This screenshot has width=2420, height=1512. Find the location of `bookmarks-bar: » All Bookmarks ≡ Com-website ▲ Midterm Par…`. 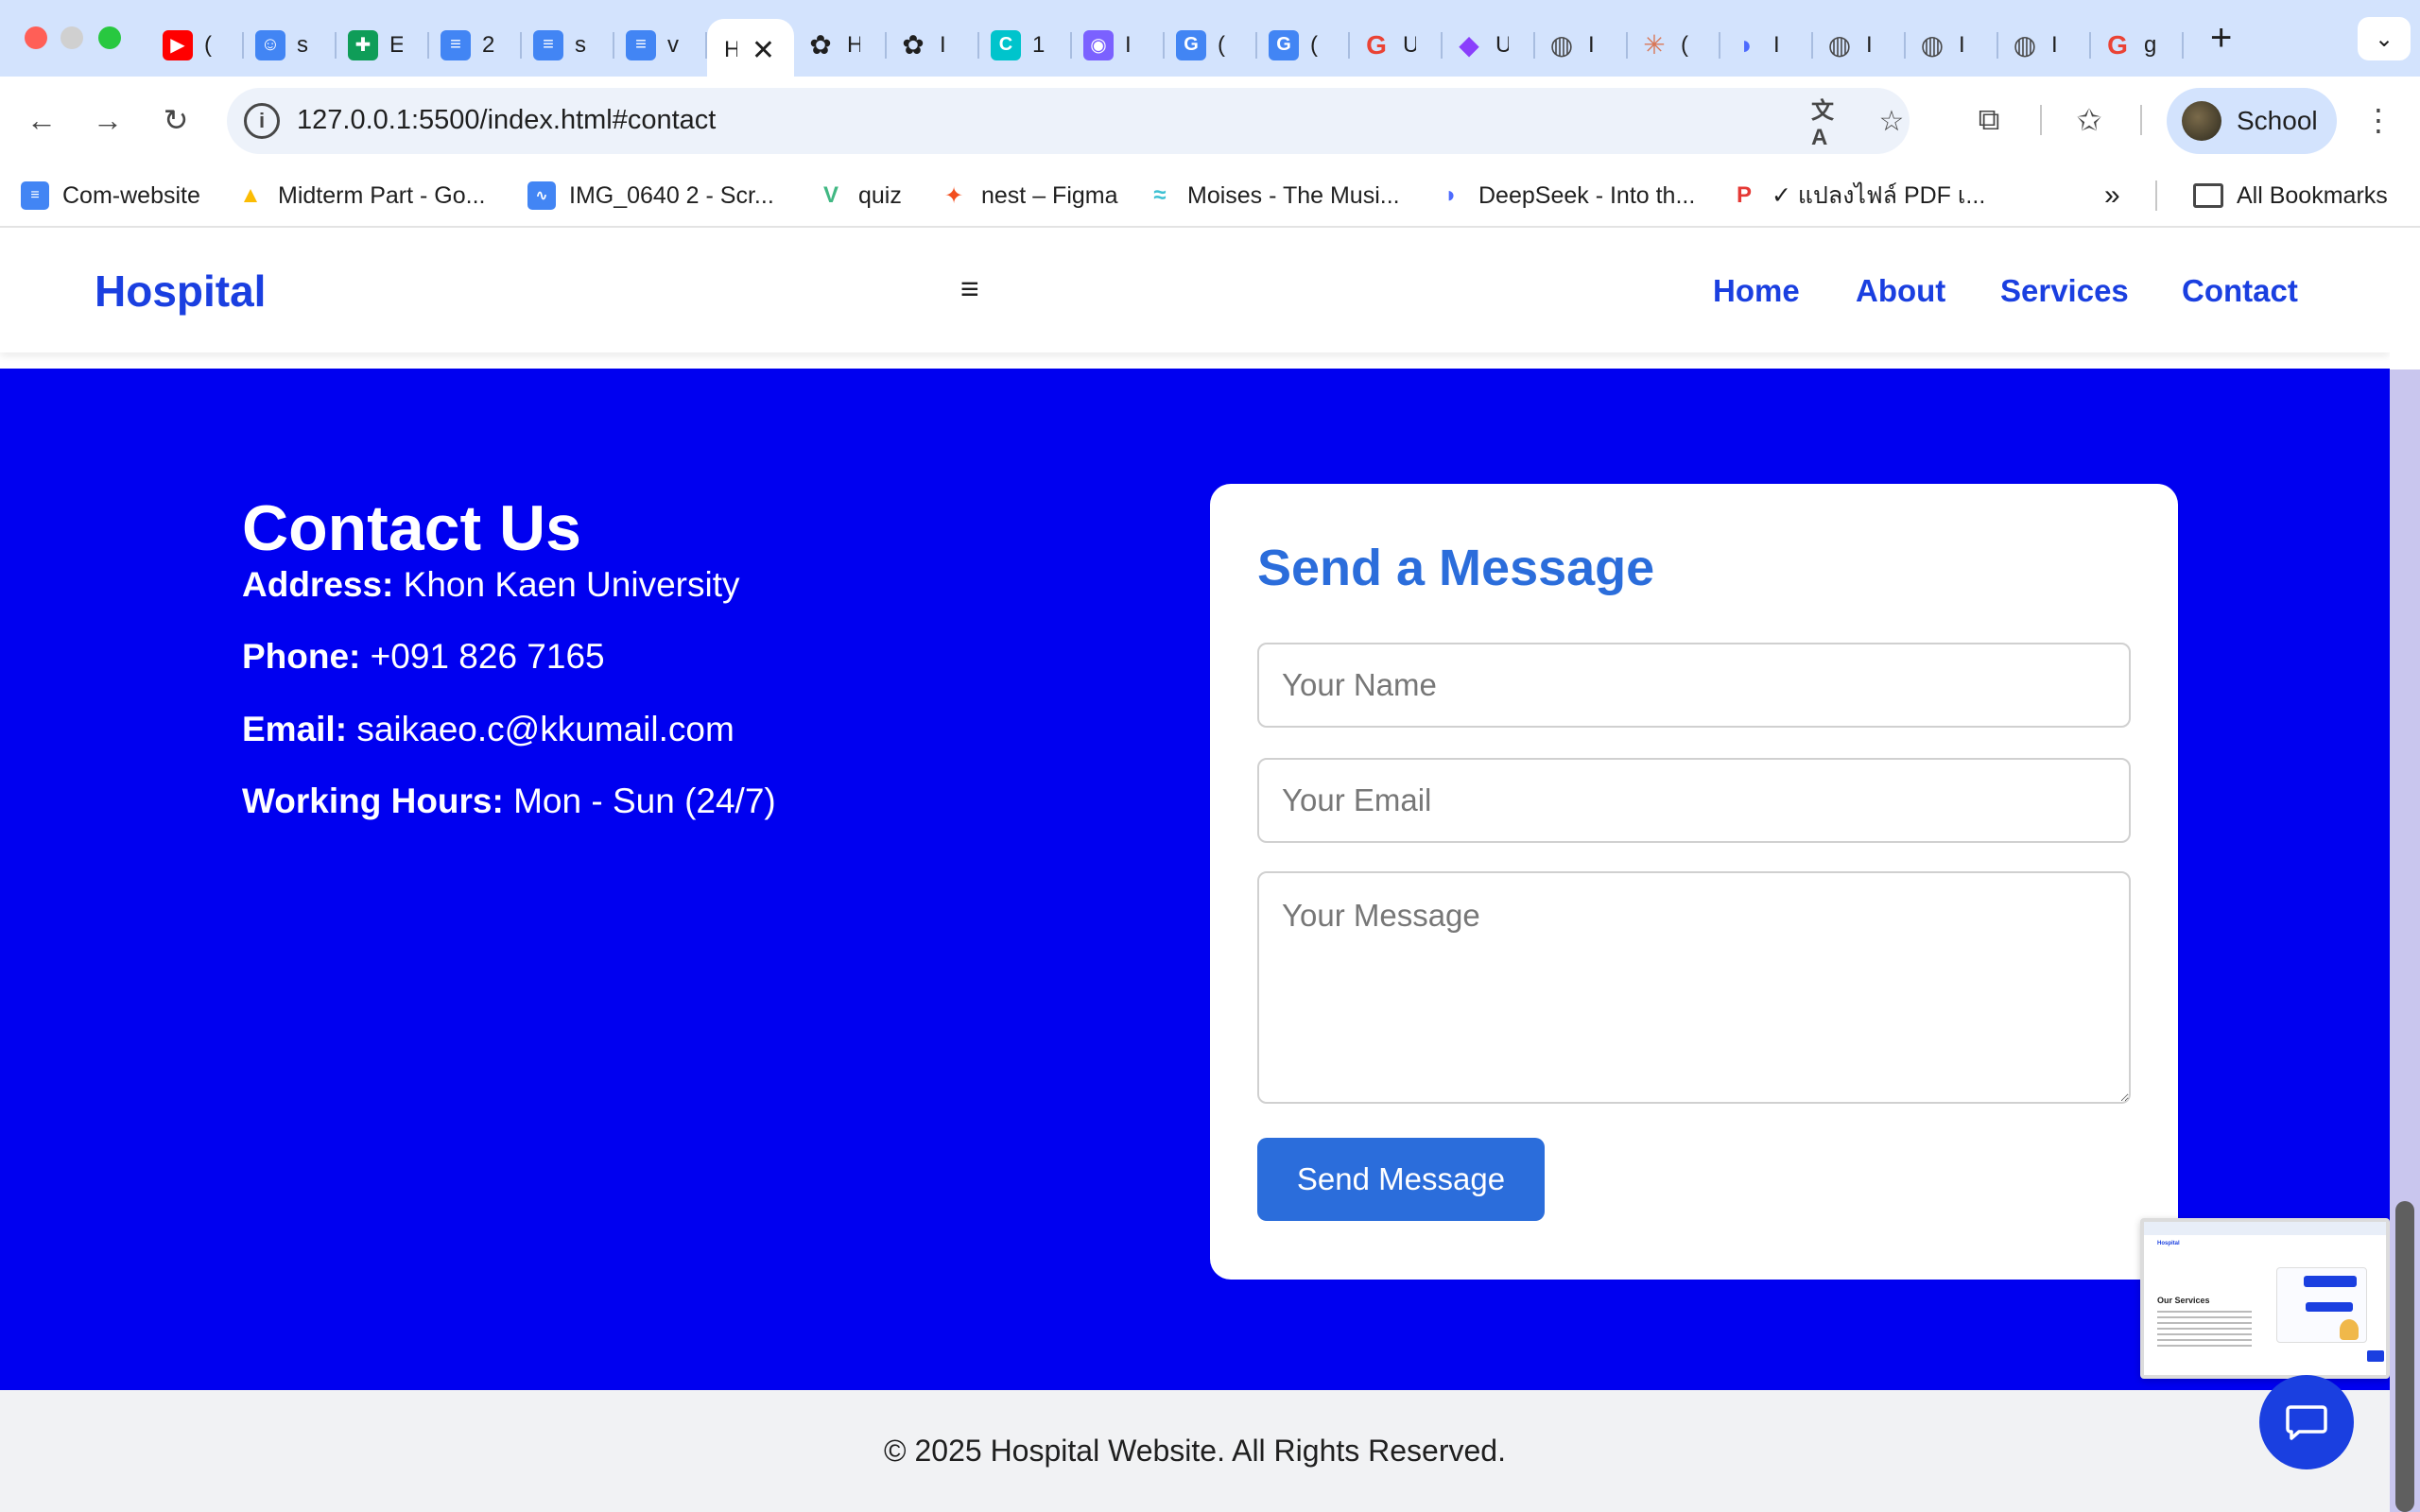

bookmarks-bar: » All Bookmarks ≡ Com-website ▲ Midterm Par… is located at coordinates (1210, 195).